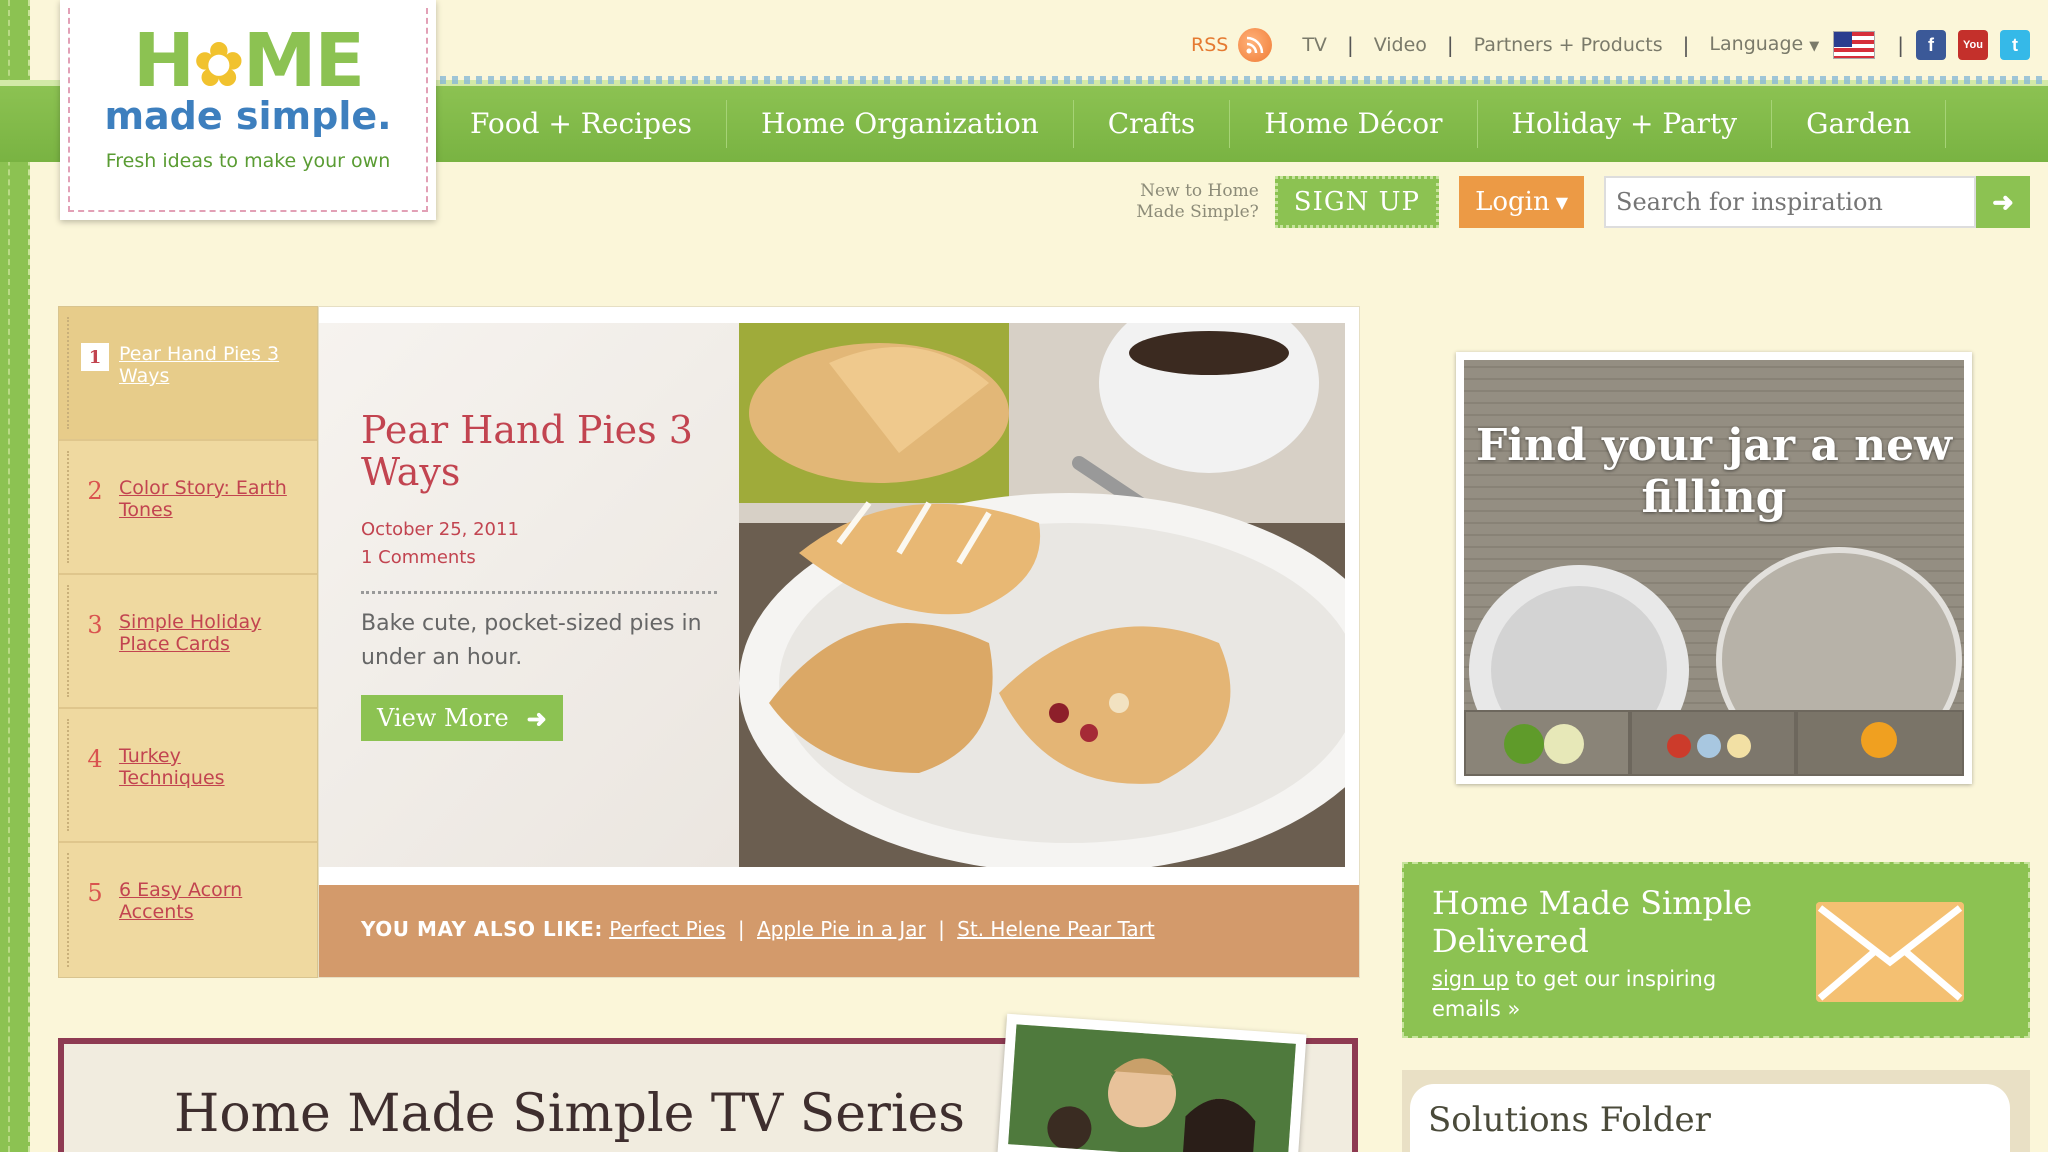 The image size is (2048, 1152). I want to click on twitter-icon: t, so click(2015, 45).